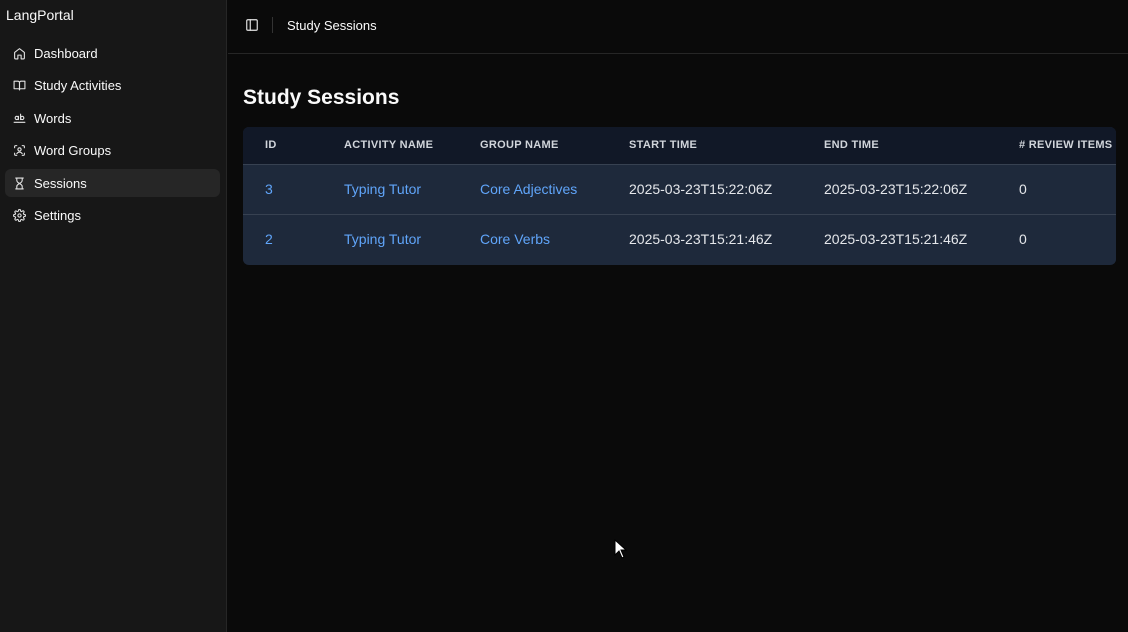  Describe the element at coordinates (53, 118) in the screenshot. I see `sidebar-item-label: Words` at that location.